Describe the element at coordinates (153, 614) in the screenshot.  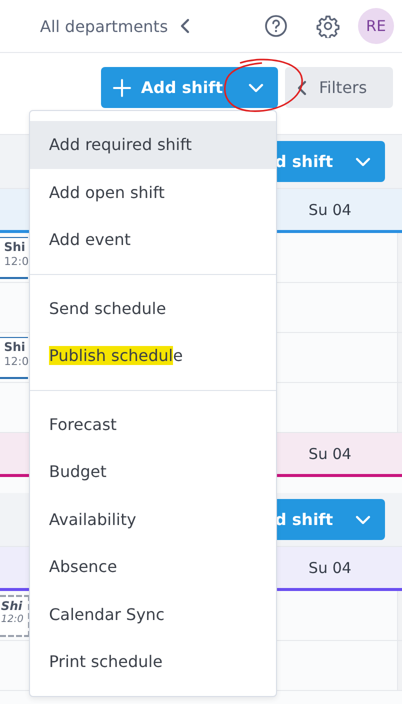
I see `menu-item: Calendar Sync` at that location.